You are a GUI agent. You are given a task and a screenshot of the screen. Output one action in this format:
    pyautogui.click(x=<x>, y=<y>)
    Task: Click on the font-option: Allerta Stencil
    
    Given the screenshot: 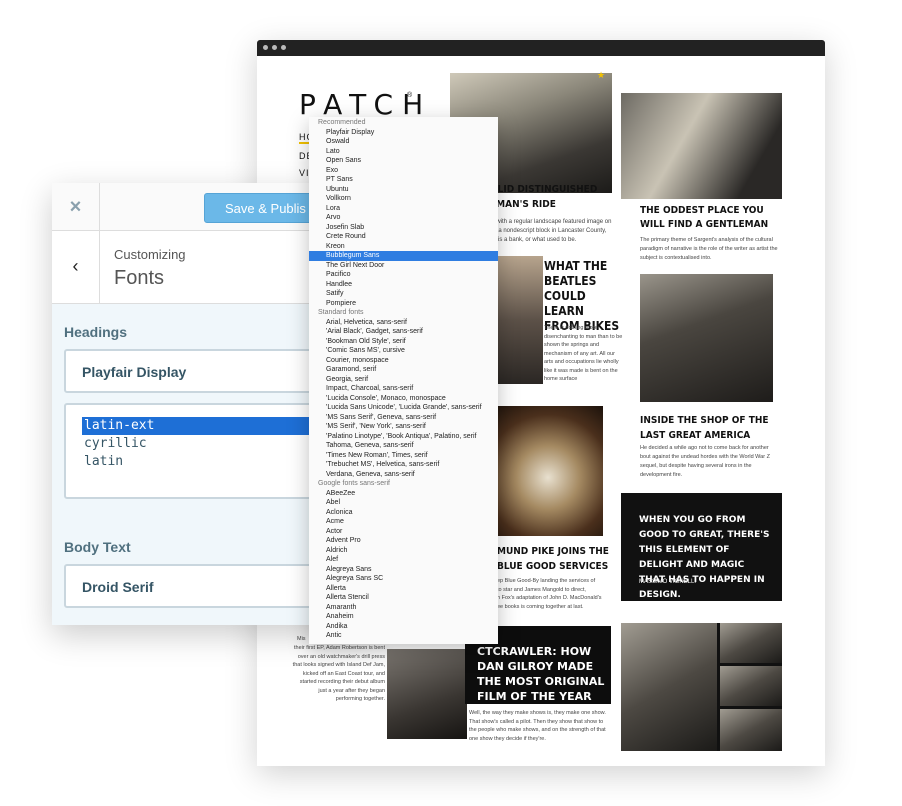 What is the action you would take?
    pyautogui.click(x=403, y=598)
    